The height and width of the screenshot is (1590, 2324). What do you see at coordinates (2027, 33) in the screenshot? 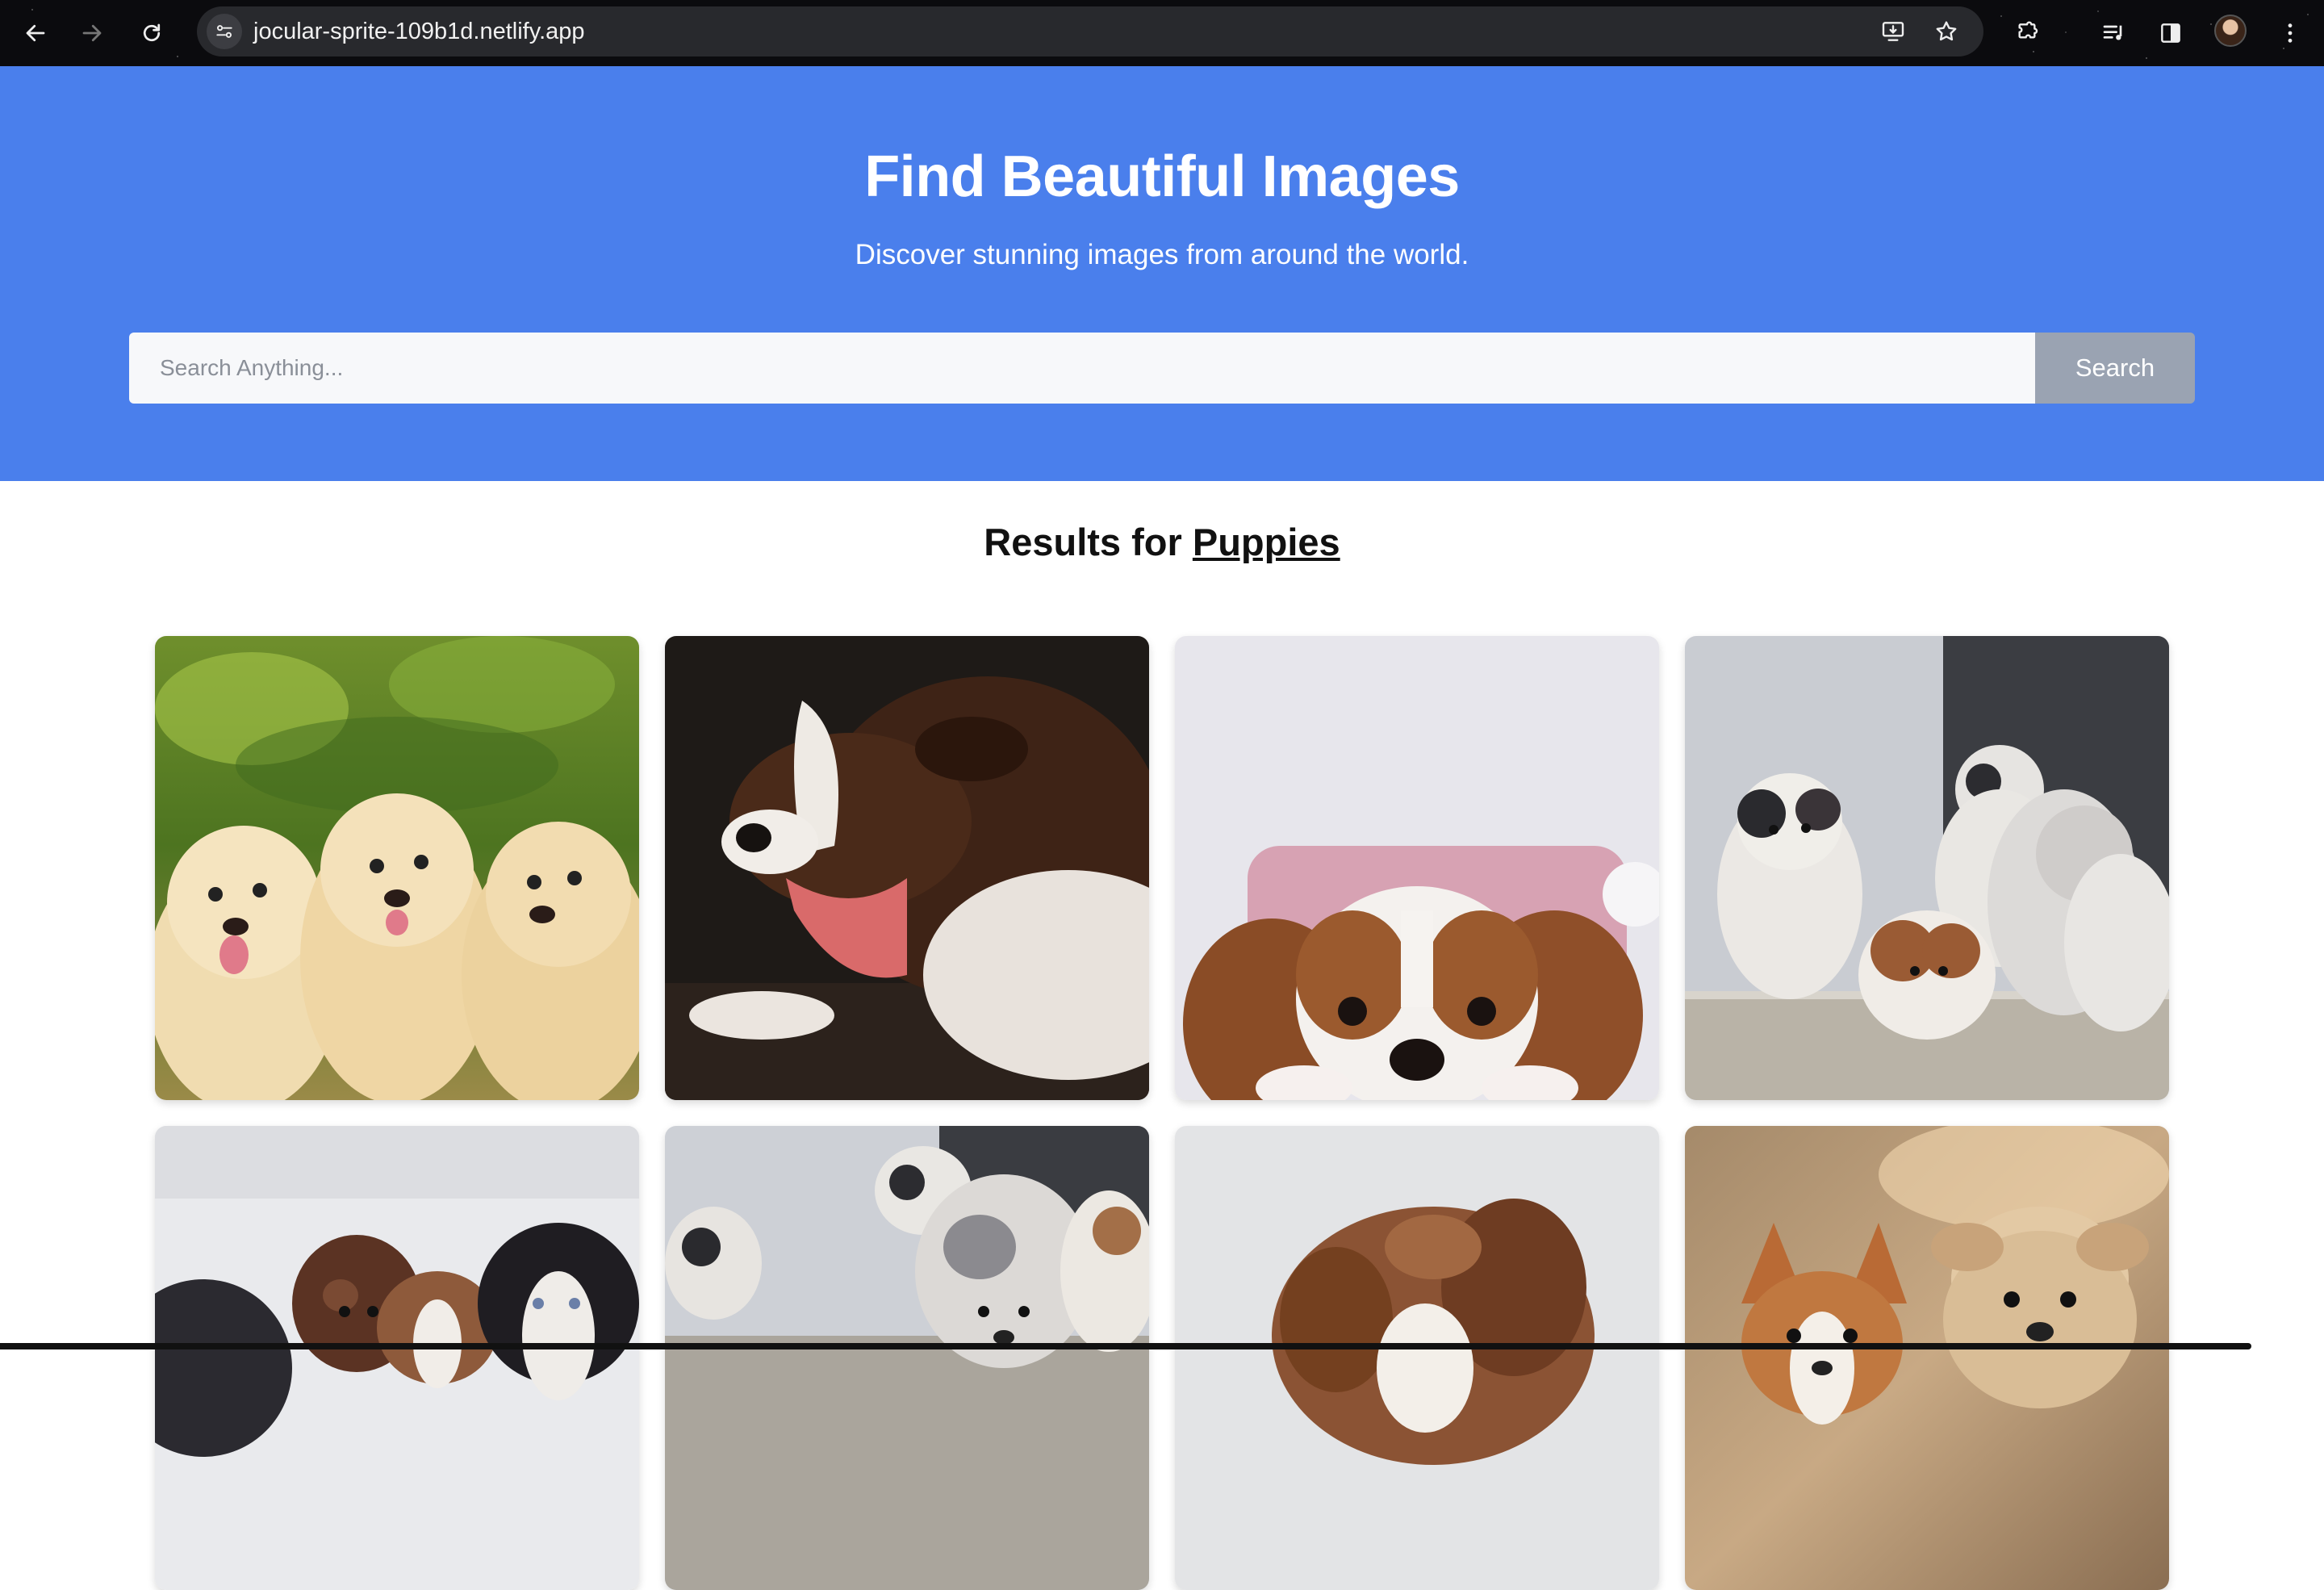
I see `extensions-icon` at bounding box center [2027, 33].